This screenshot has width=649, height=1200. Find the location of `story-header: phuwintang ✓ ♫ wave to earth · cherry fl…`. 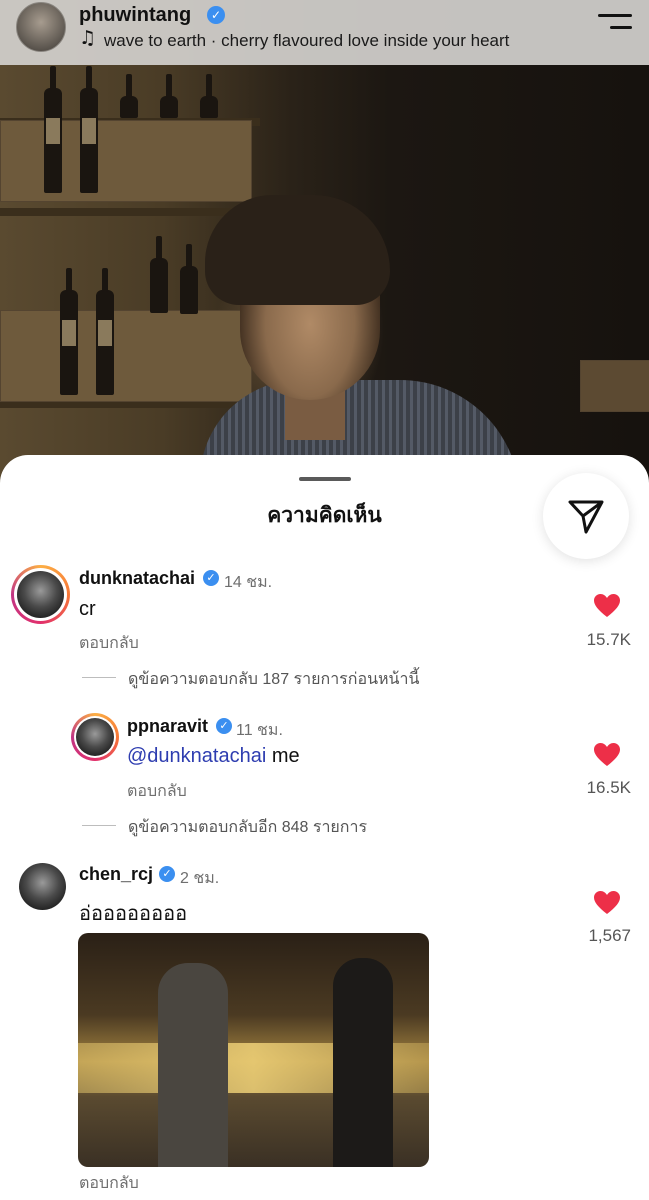

story-header: phuwintang ✓ ♫ wave to earth · cherry fl… is located at coordinates (324, 32).